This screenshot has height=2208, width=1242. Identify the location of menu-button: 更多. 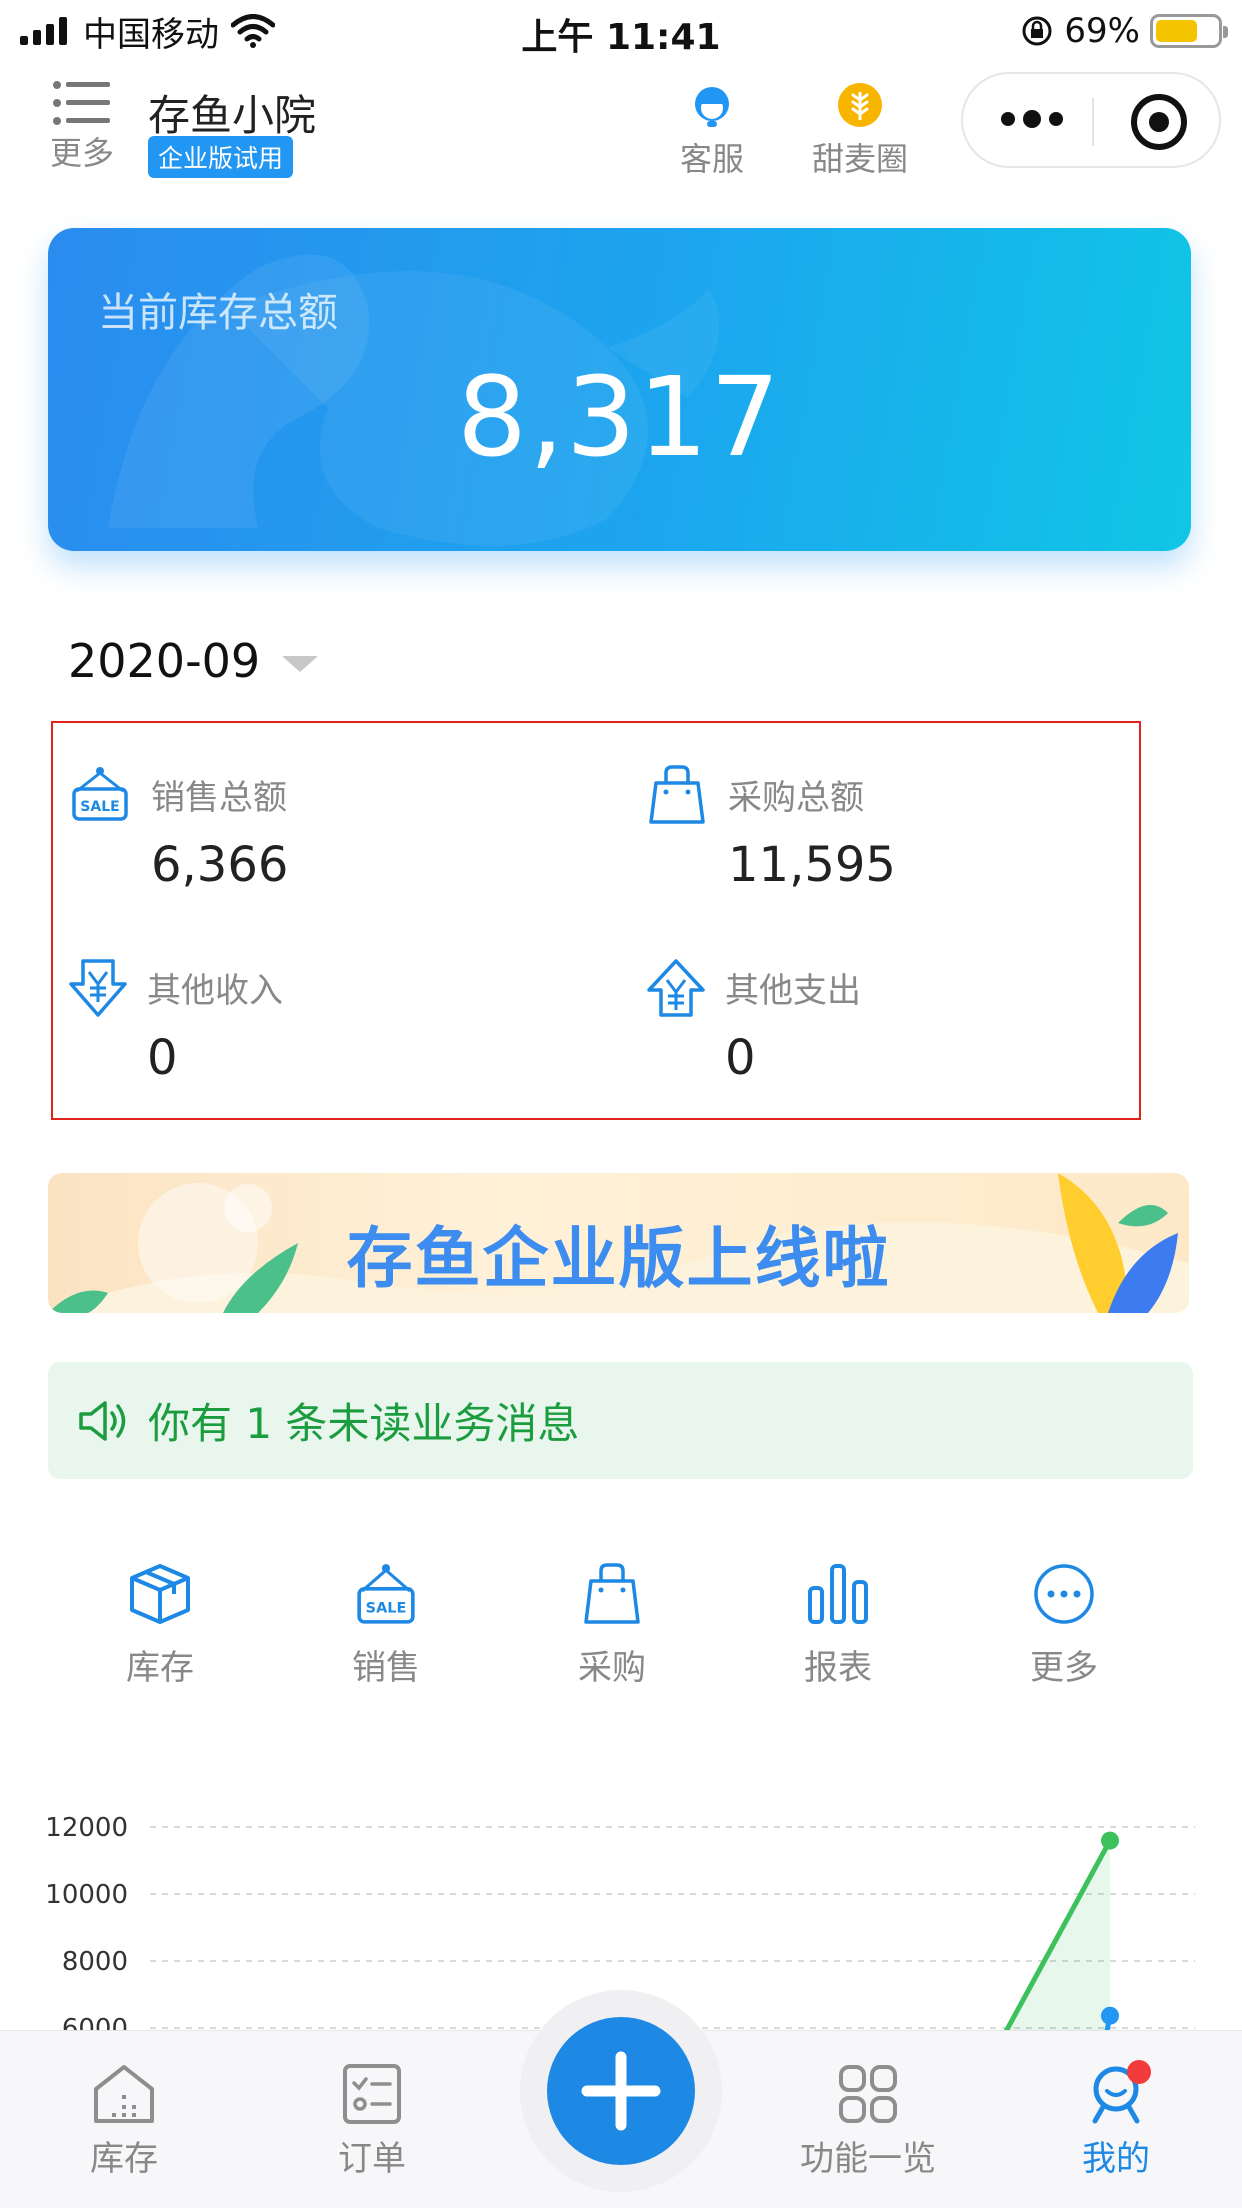
(82, 127).